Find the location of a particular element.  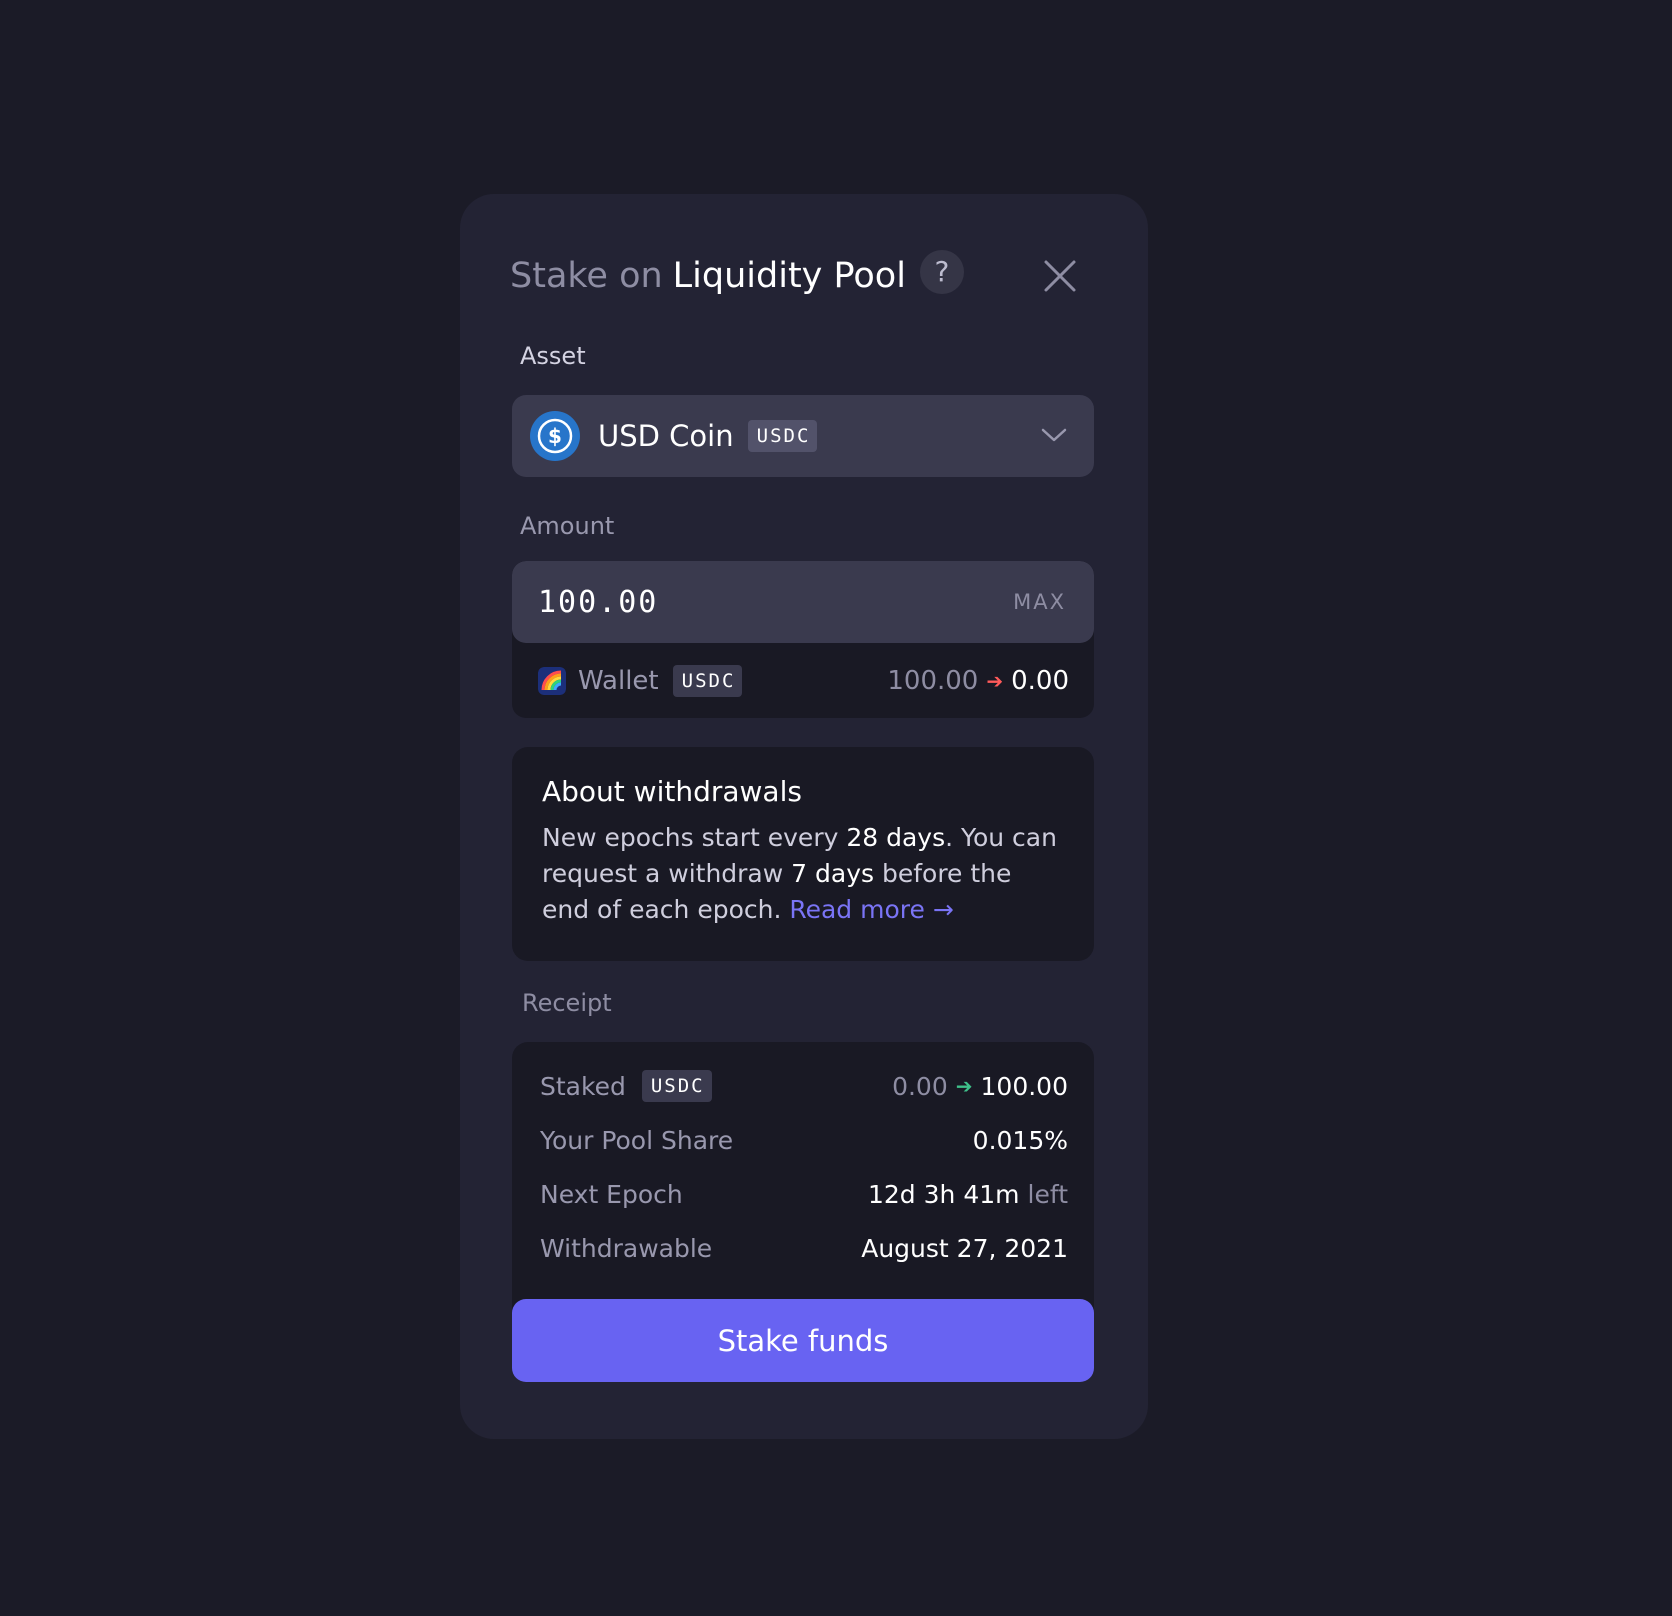

read-more-link: Read more → is located at coordinates (871, 909).